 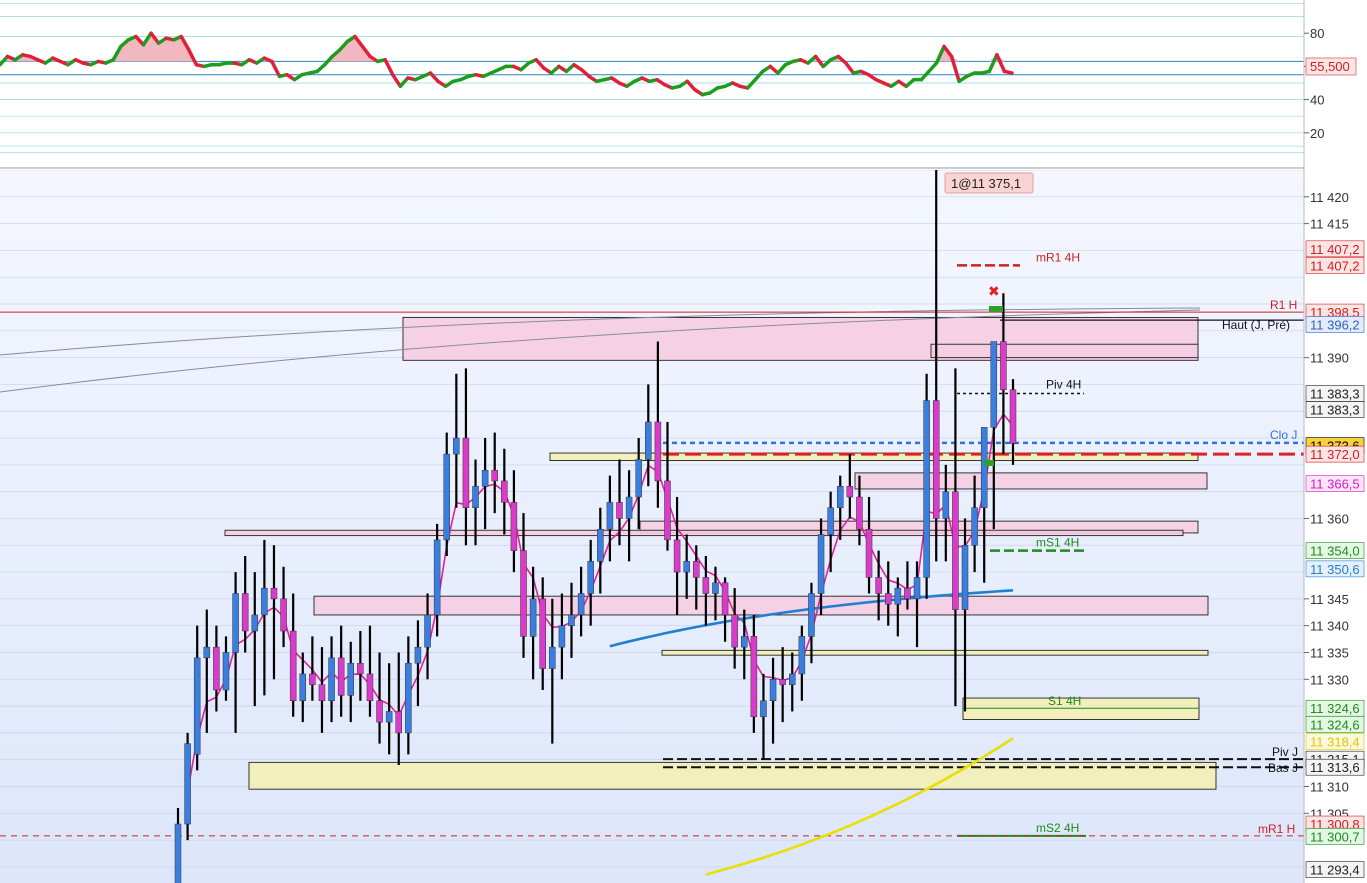 What do you see at coordinates (1335, 454) in the screenshot?
I see `price-tag-label: 11 372,0` at bounding box center [1335, 454].